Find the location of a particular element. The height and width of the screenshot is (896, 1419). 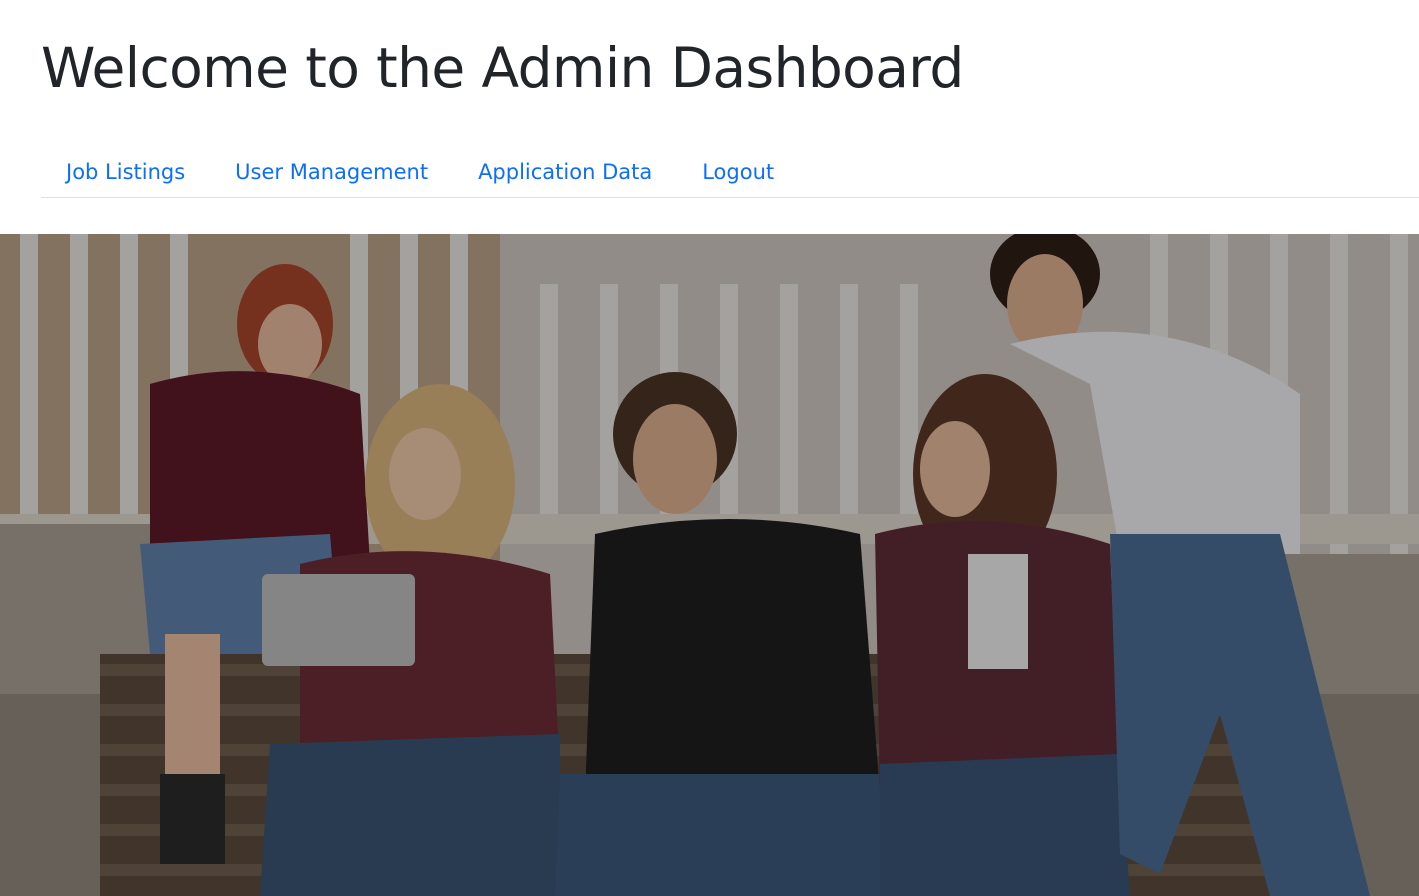

nav-link-job-listings: Job Listings is located at coordinates (125, 172).